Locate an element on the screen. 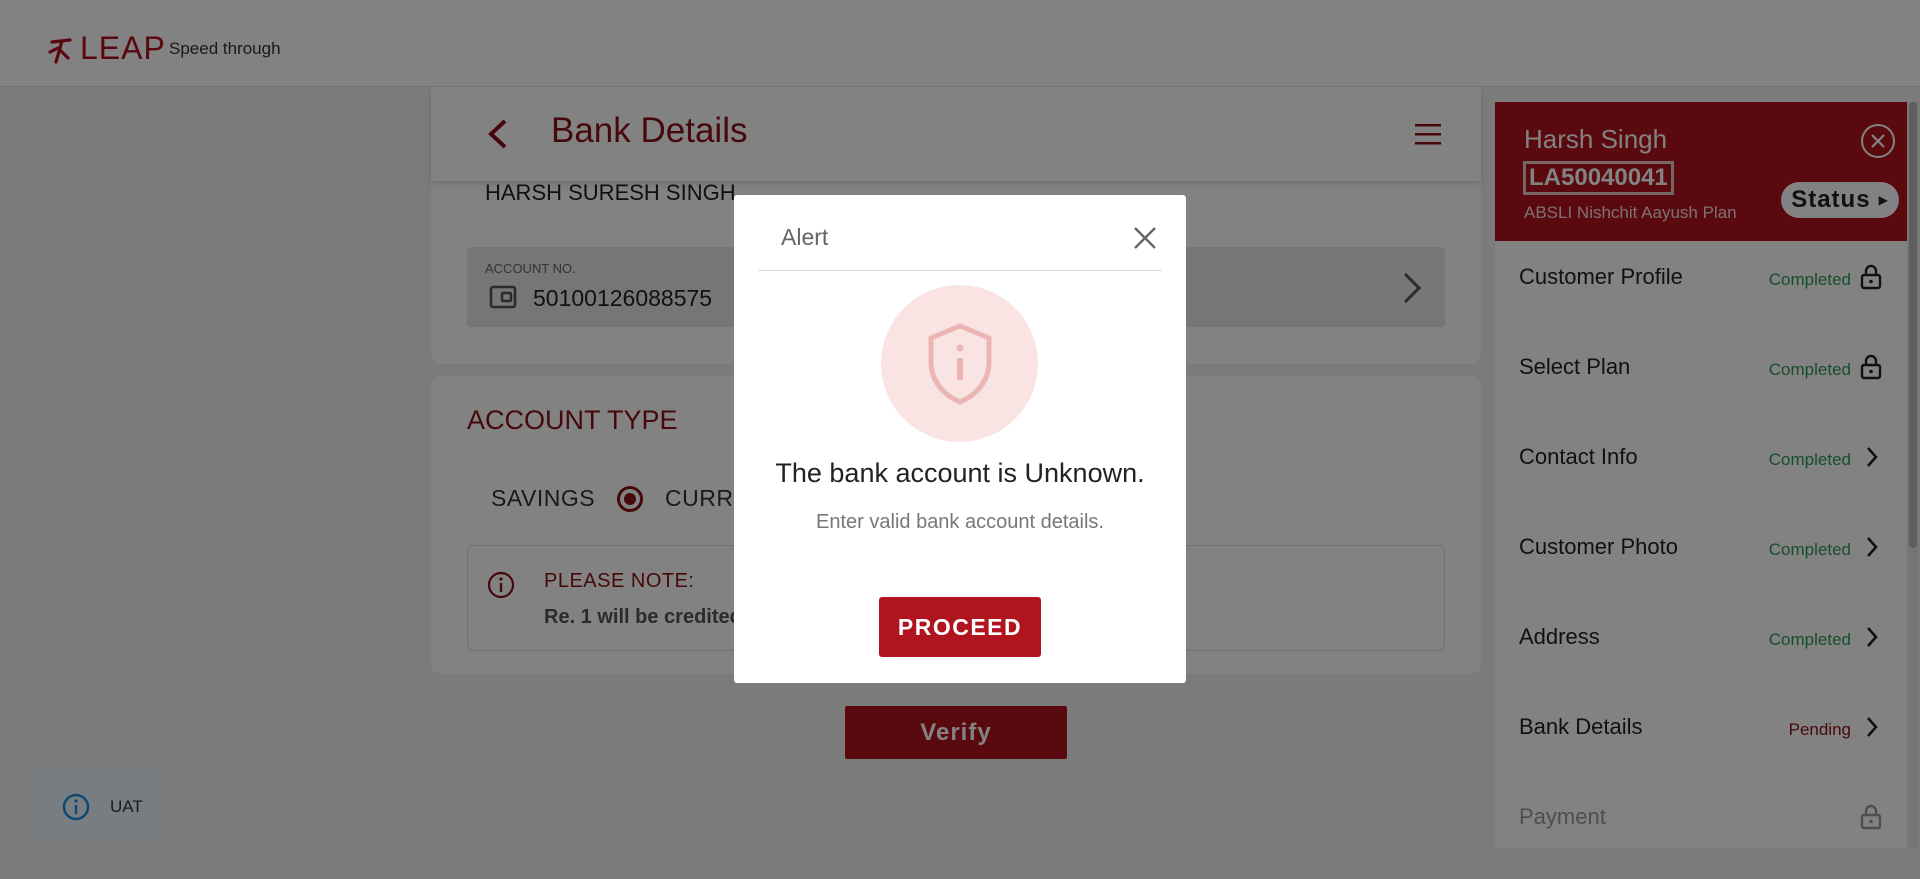 The width and height of the screenshot is (1920, 879). shield-badge is located at coordinates (959, 363).